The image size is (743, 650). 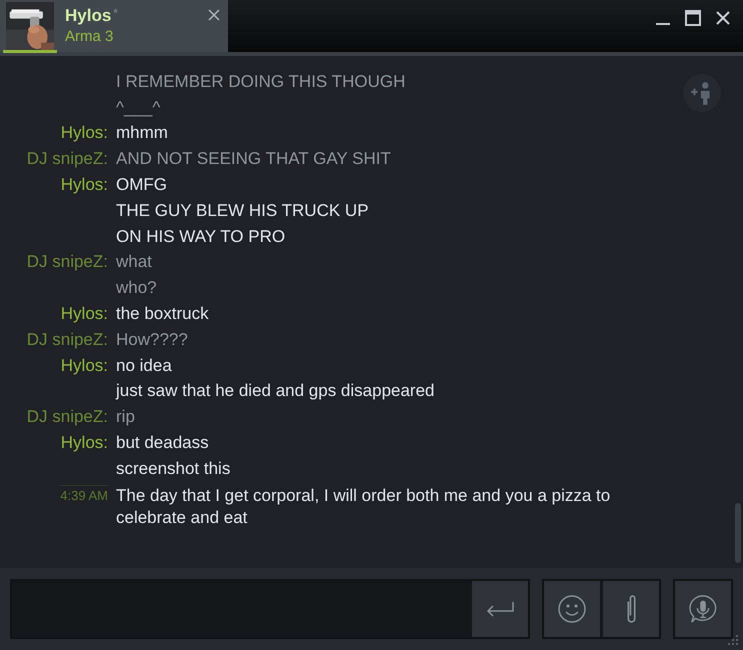 What do you see at coordinates (364, 506) in the screenshot?
I see `message-text: The day that I get corporal, I will order both me and you a pizza to celebrate and eat` at bounding box center [364, 506].